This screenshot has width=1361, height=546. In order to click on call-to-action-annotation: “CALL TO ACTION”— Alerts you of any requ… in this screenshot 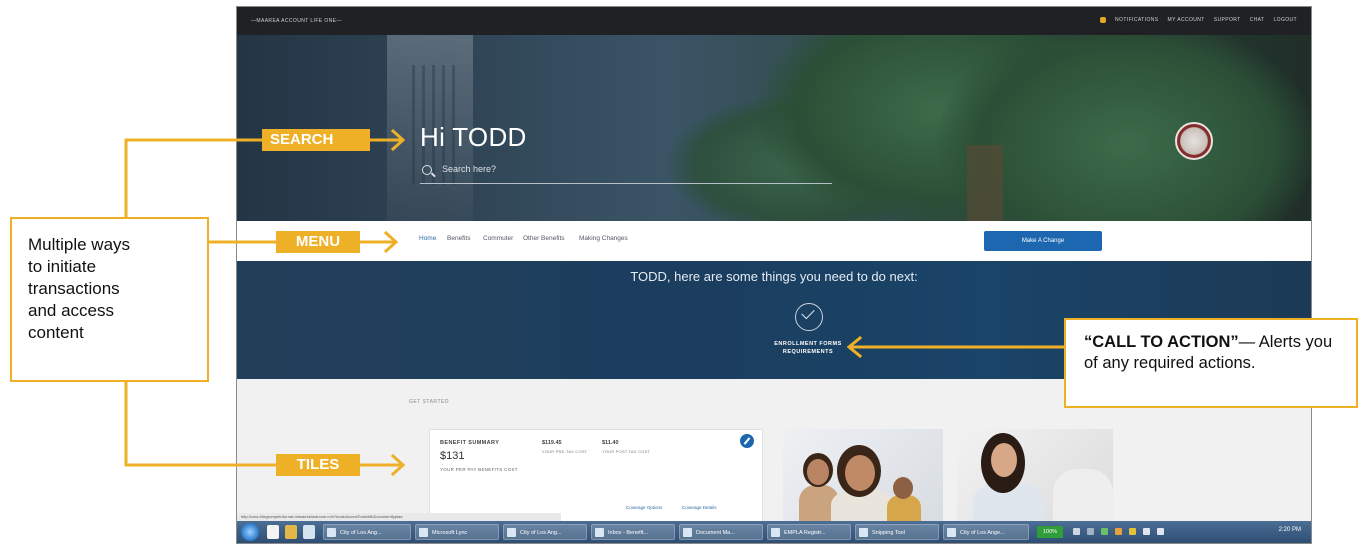, I will do `click(1211, 363)`.